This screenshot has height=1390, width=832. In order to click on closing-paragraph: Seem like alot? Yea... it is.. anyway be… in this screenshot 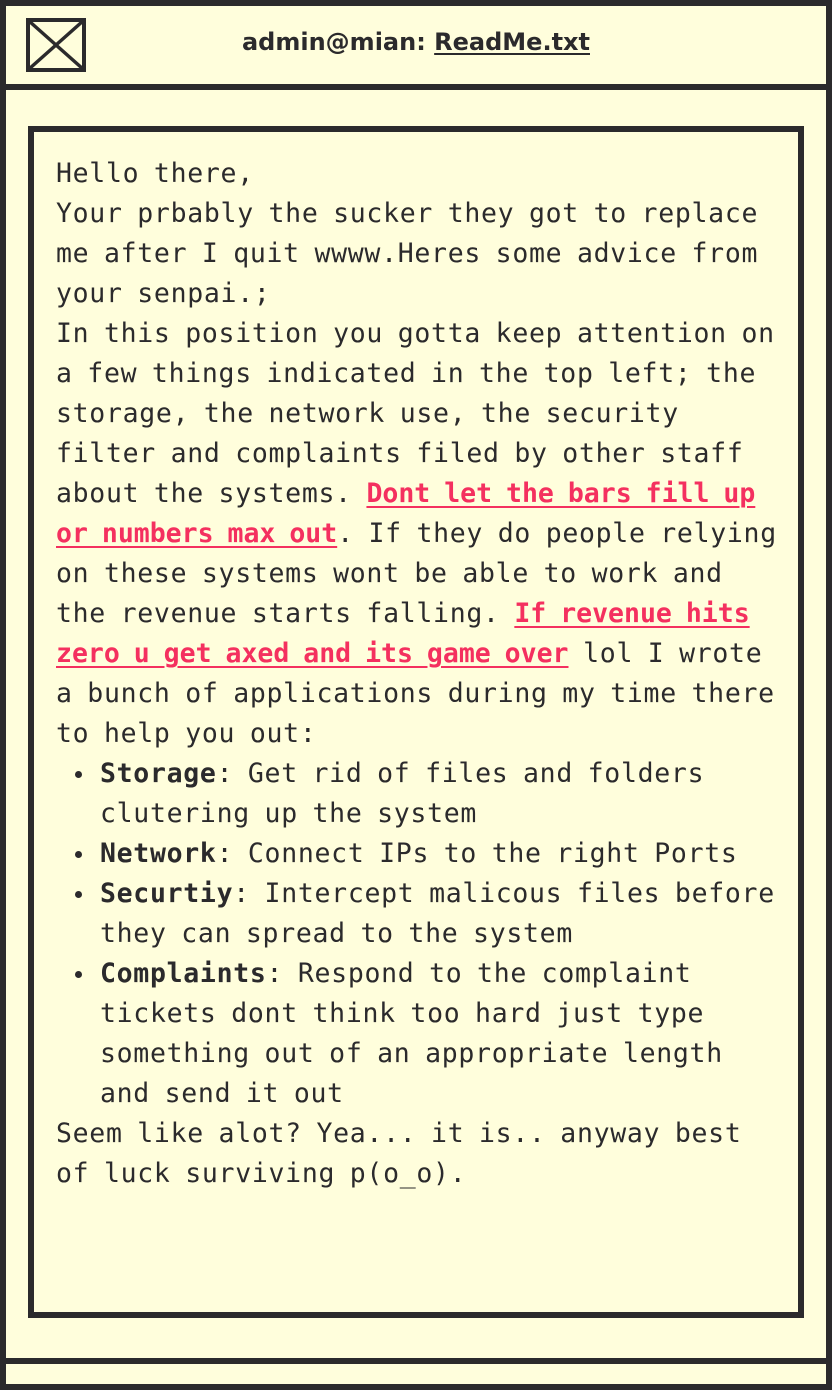, I will do `click(399, 1153)`.